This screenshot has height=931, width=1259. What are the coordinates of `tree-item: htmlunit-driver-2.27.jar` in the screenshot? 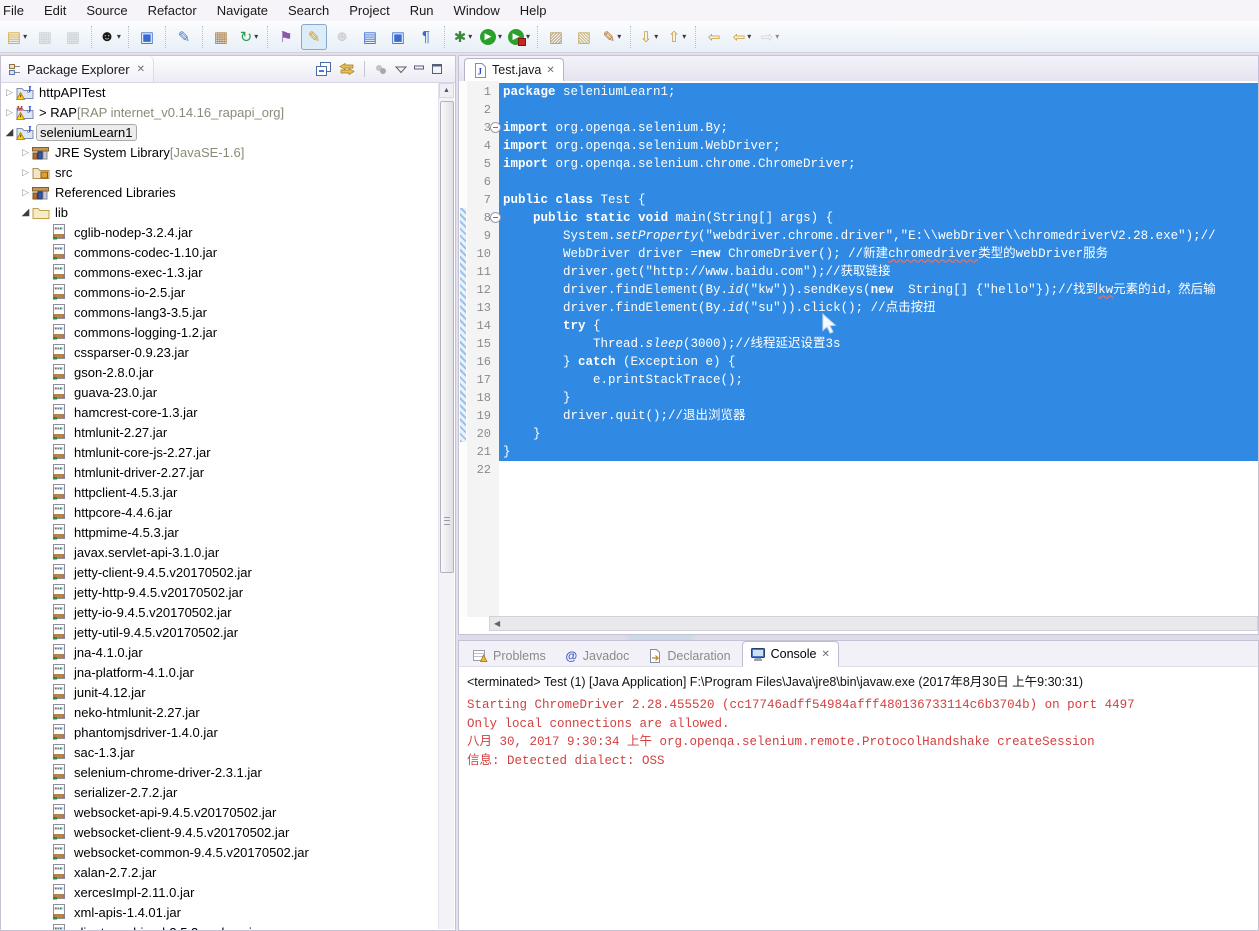 It's located at (220, 472).